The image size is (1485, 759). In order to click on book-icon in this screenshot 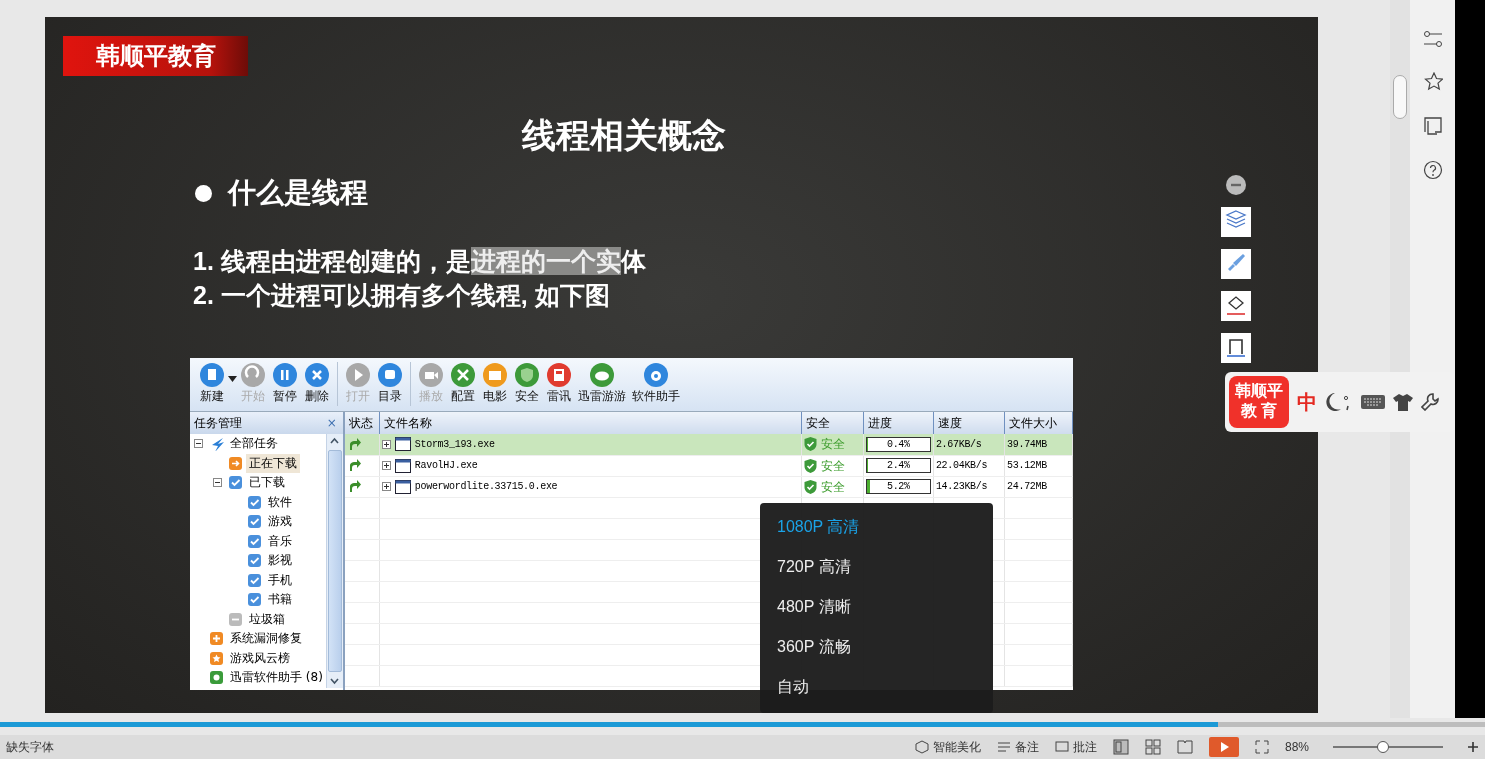, I will do `click(1184, 747)`.